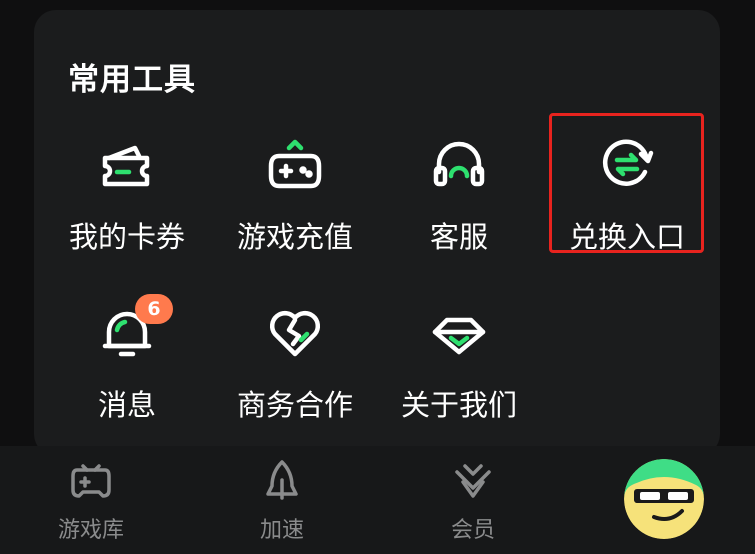 This screenshot has height=554, width=755. I want to click on section-title: 常用工具, so click(132, 80).